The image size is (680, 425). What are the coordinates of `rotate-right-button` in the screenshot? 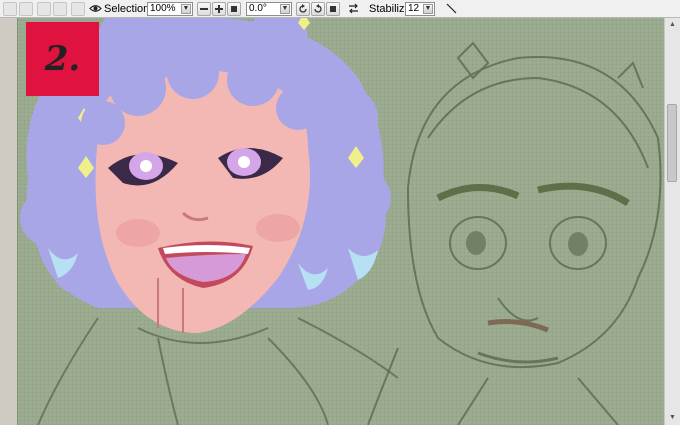 It's located at (318, 9).